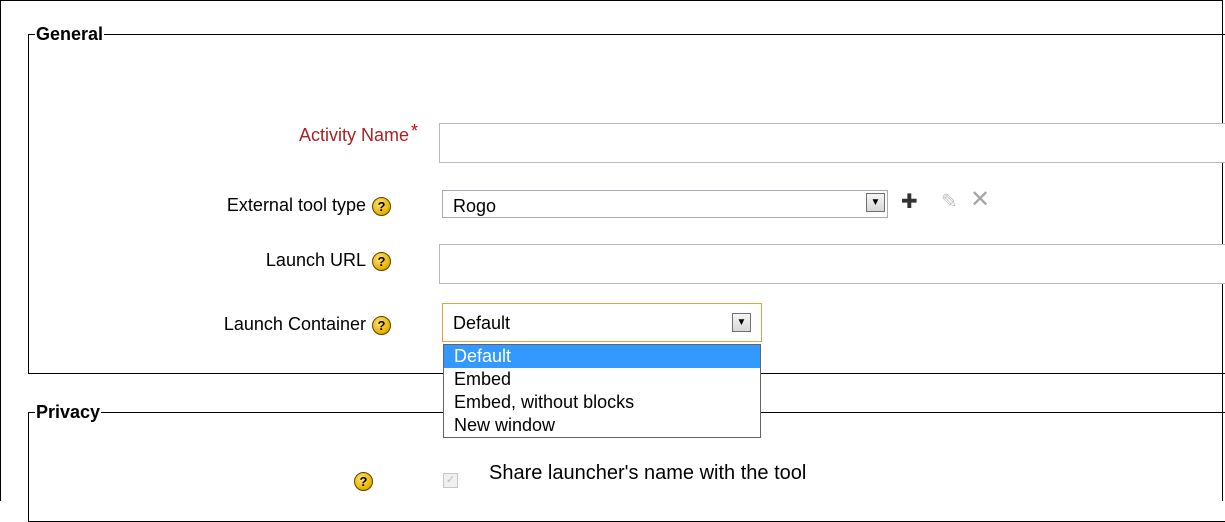  Describe the element at coordinates (648, 473) in the screenshot. I see `share-name-label: Share launcher's name with the tool` at that location.